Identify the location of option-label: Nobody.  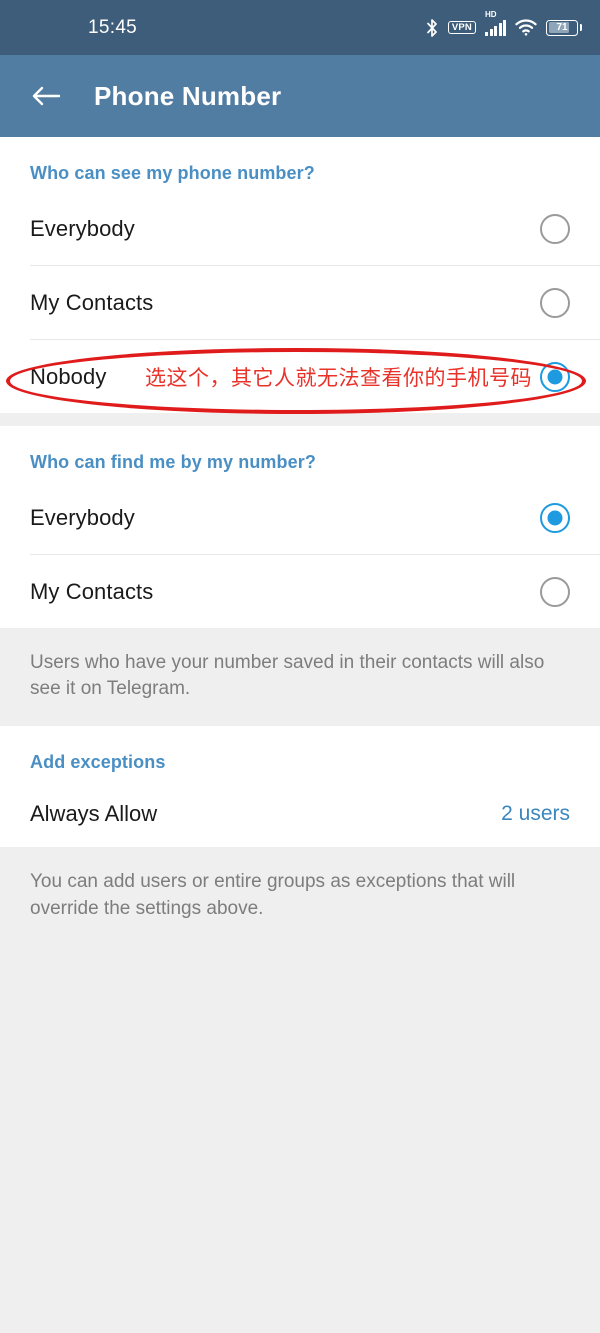
(68, 376).